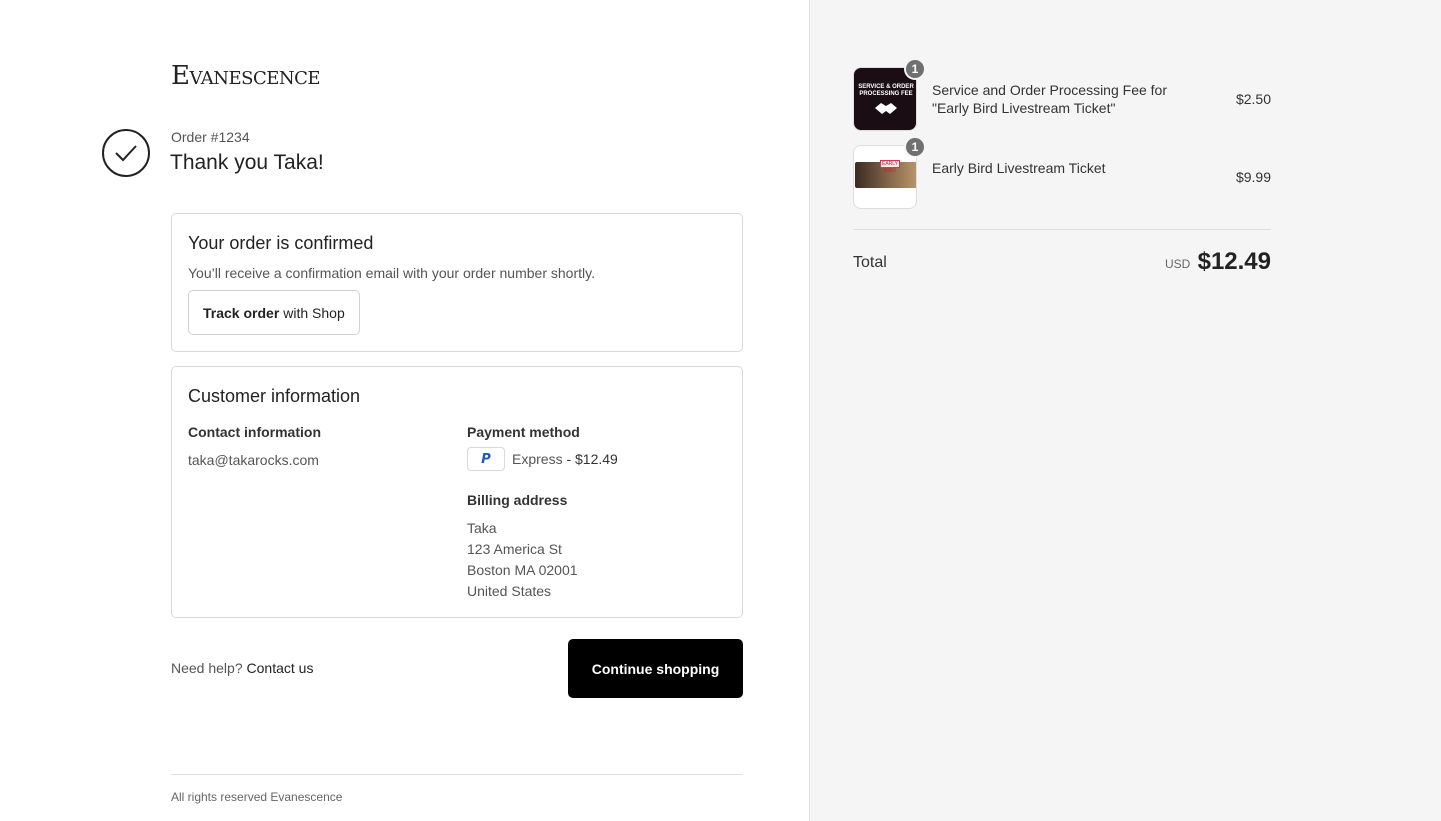 The width and height of the screenshot is (1441, 821). I want to click on store-logo: Evanescence, so click(246, 76).